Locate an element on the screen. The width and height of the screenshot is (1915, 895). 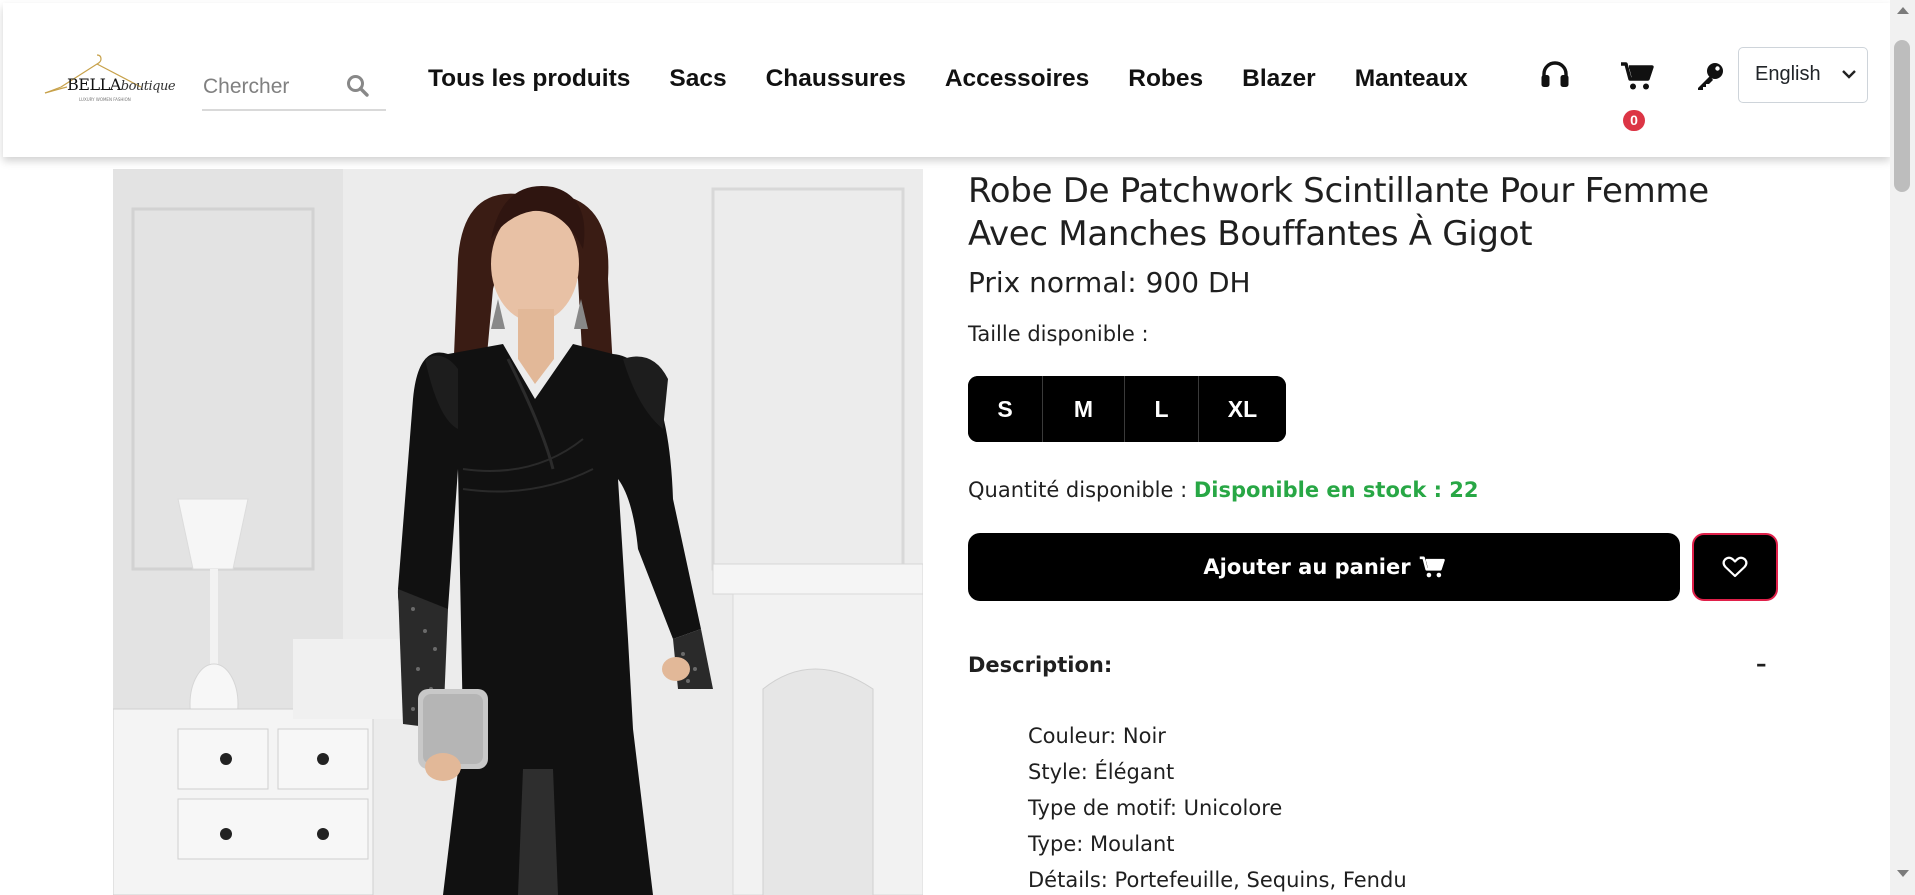
size-selector: S M L XL is located at coordinates (1127, 409).